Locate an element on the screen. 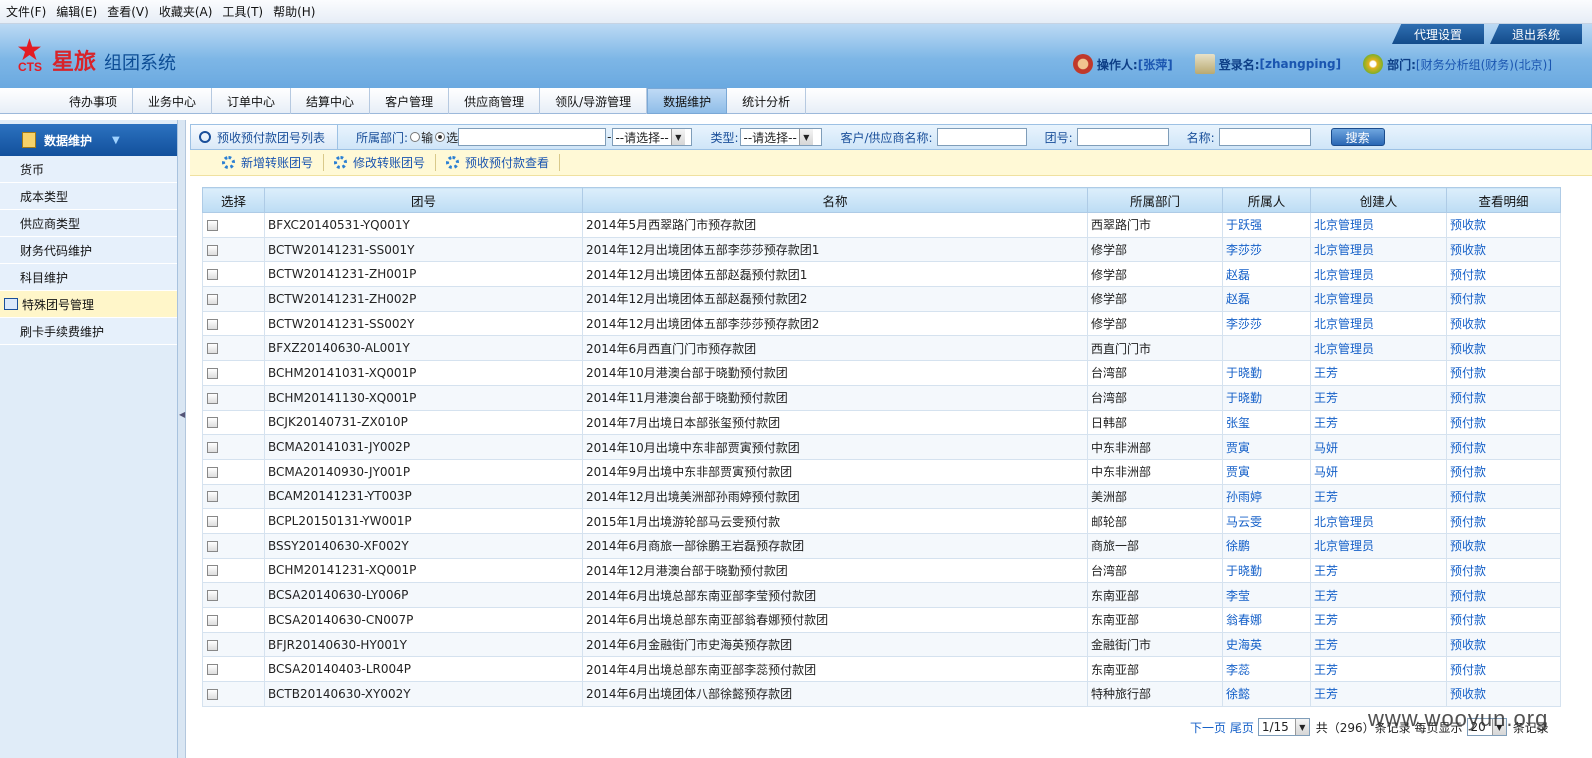  group-no-input is located at coordinates (1122, 137).